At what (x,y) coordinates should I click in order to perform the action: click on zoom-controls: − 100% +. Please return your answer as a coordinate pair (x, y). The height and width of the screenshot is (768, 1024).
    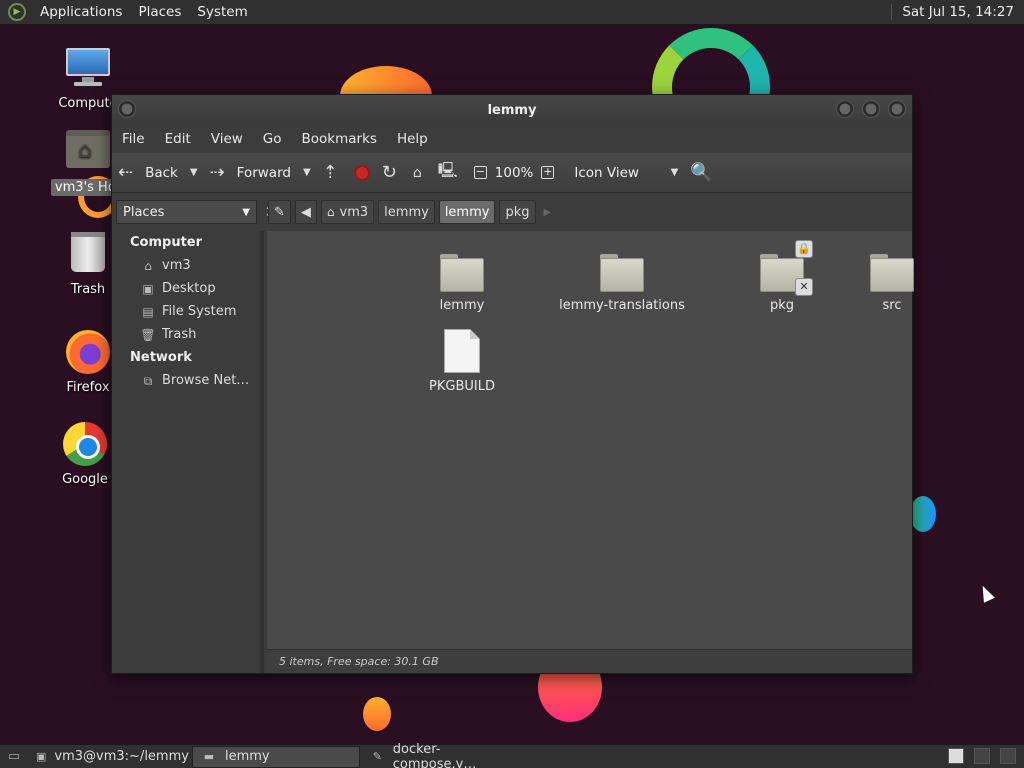
    Looking at the image, I should click on (518, 173).